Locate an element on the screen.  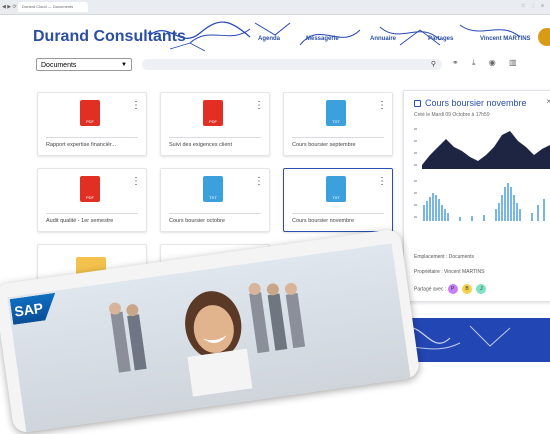
toolbar-actions: ⚭ ⤓ ◉ ▥ is located at coordinates (490, 63).